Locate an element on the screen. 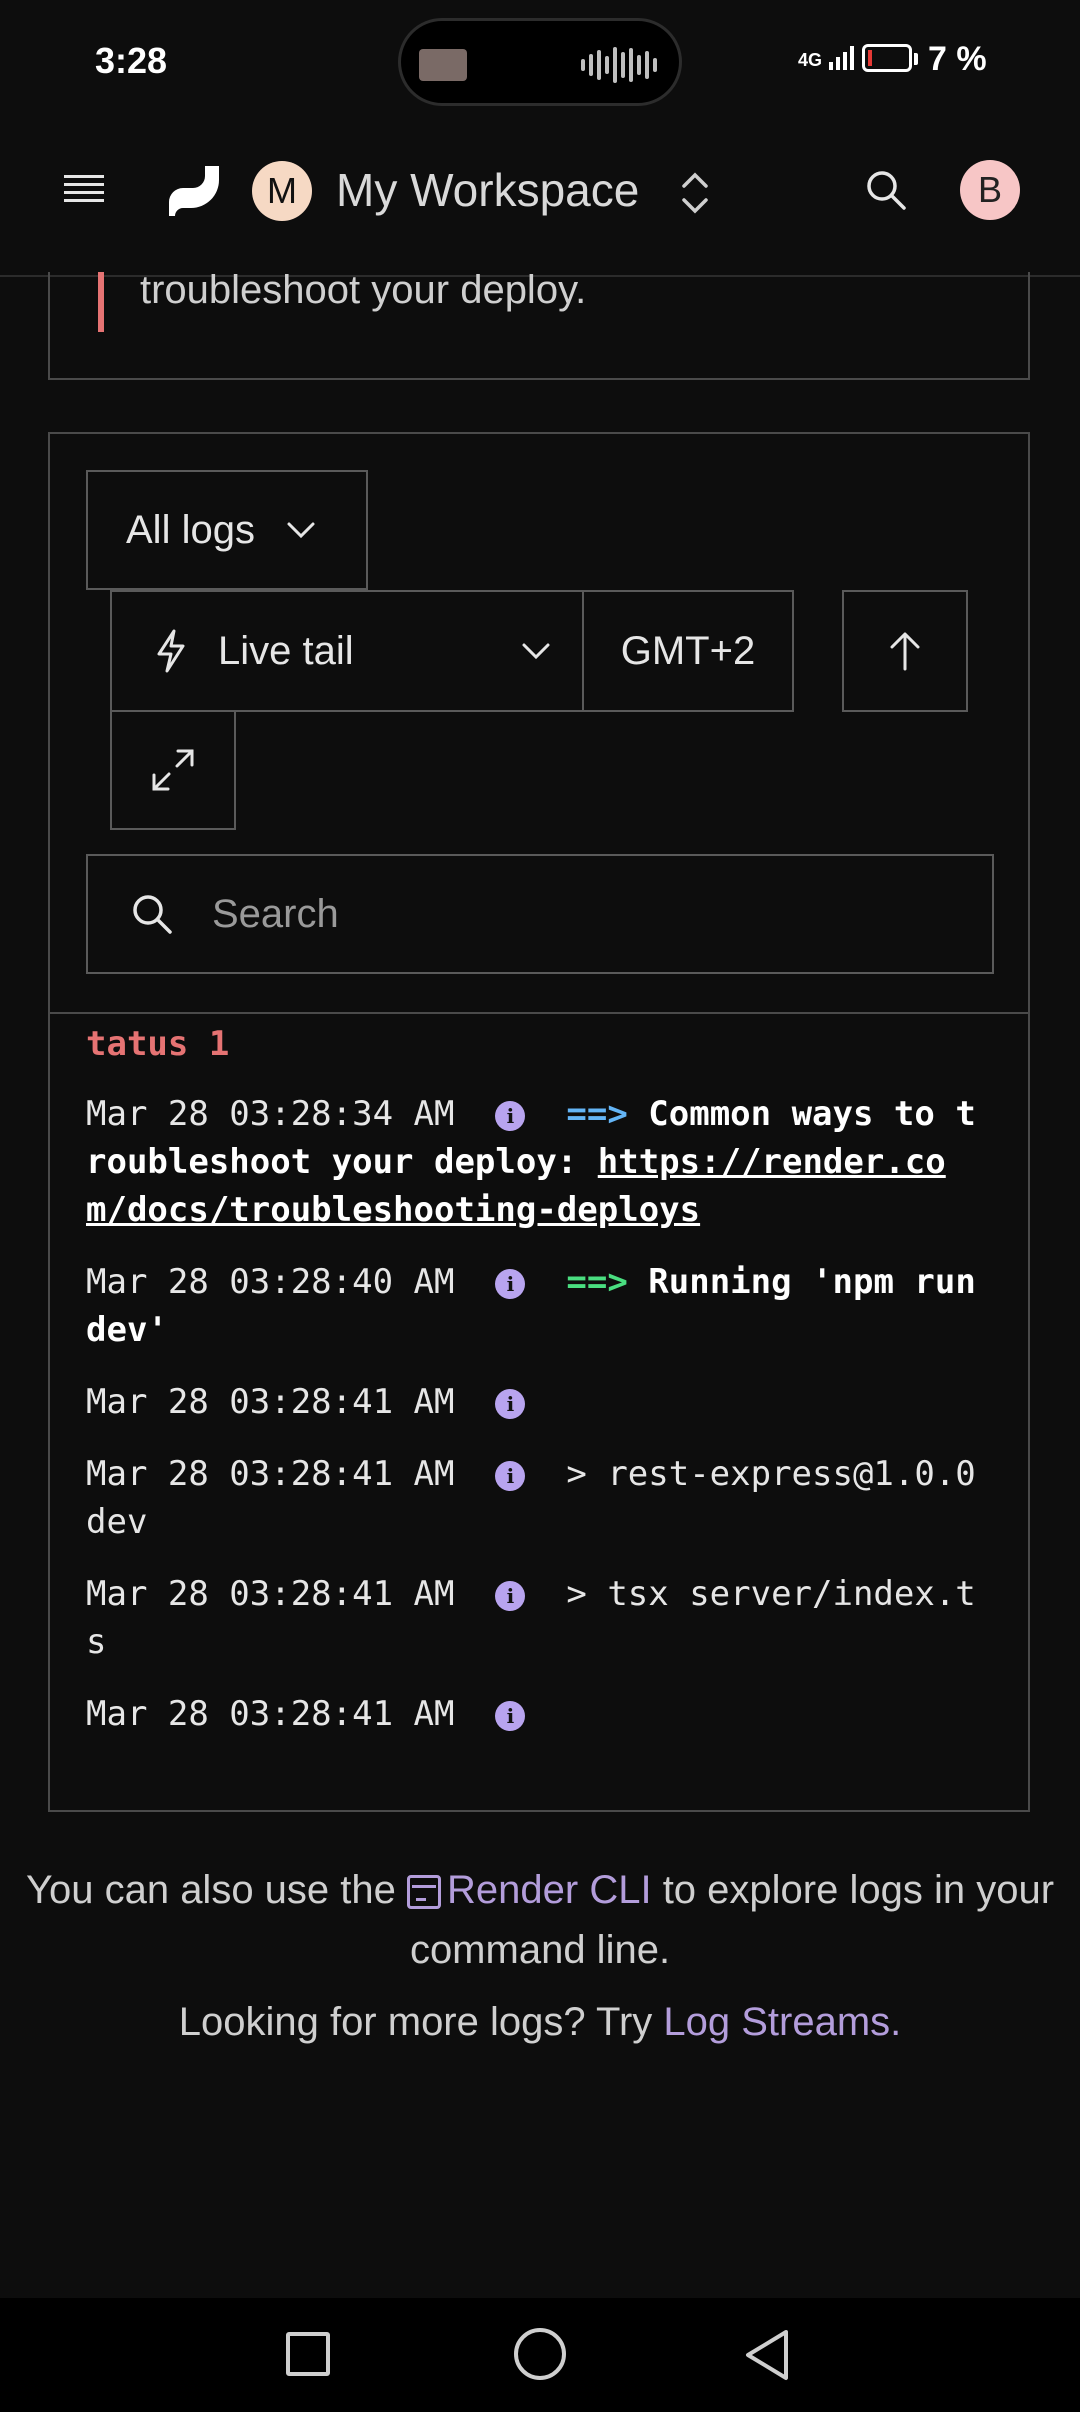  render-cli-link: Render CLI is located at coordinates (529, 1890).